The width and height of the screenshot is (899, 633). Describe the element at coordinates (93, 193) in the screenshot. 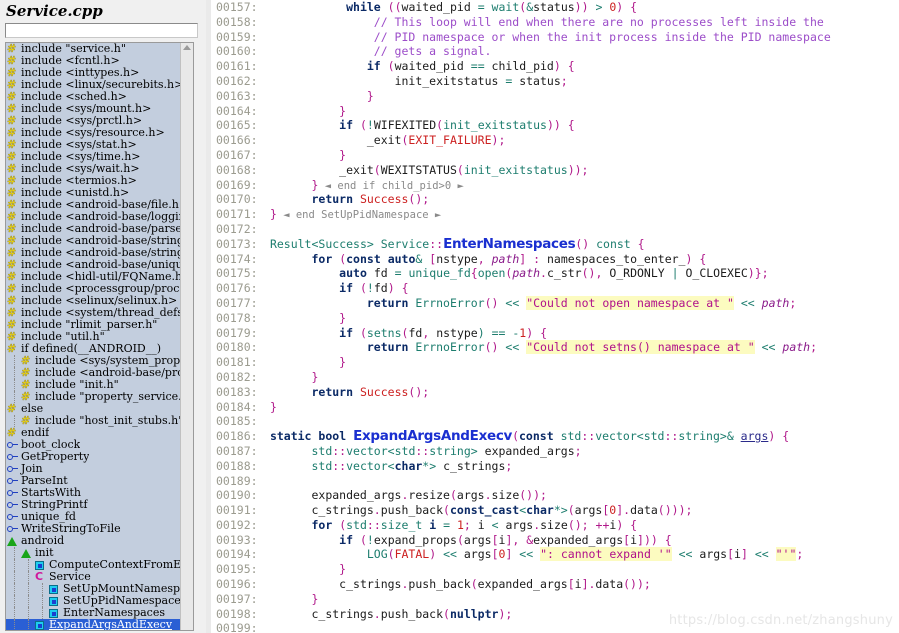

I see `tree-item: include <unistd.h>` at that location.